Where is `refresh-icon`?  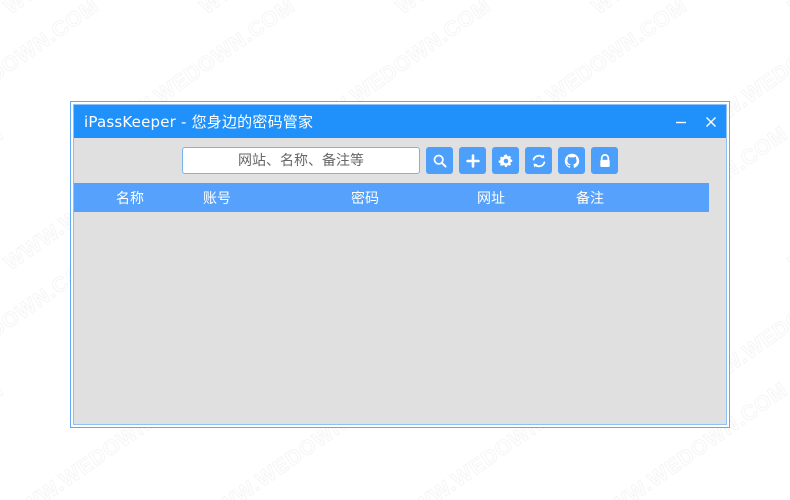
refresh-icon is located at coordinates (539, 161).